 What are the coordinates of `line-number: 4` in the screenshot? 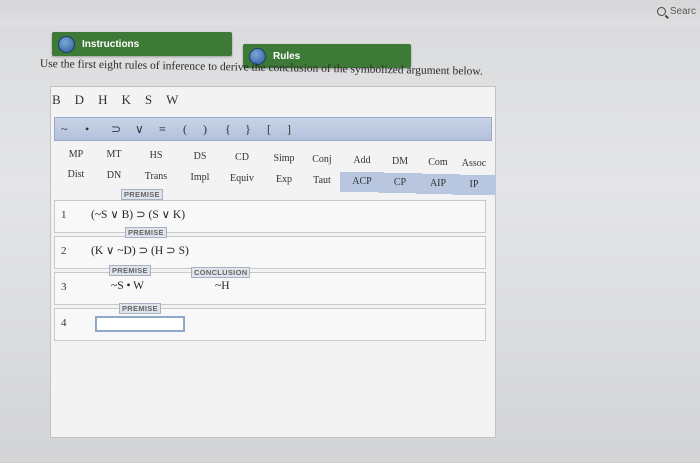 It's located at (64, 323).